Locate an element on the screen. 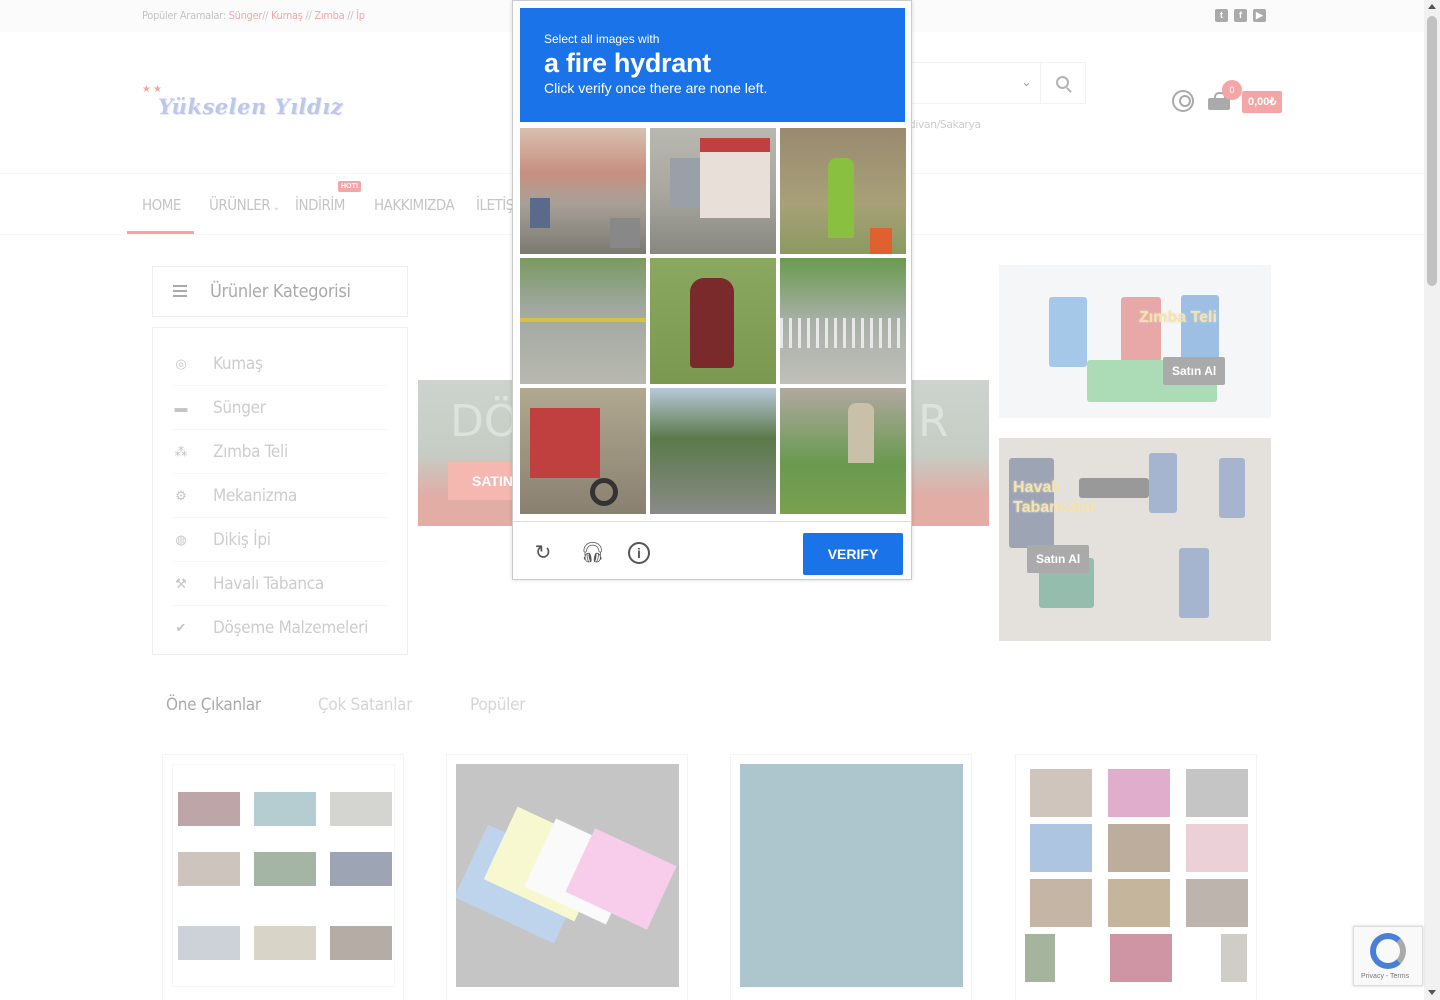  recaptcha-badge: Privacy - Terms is located at coordinates (1388, 956).